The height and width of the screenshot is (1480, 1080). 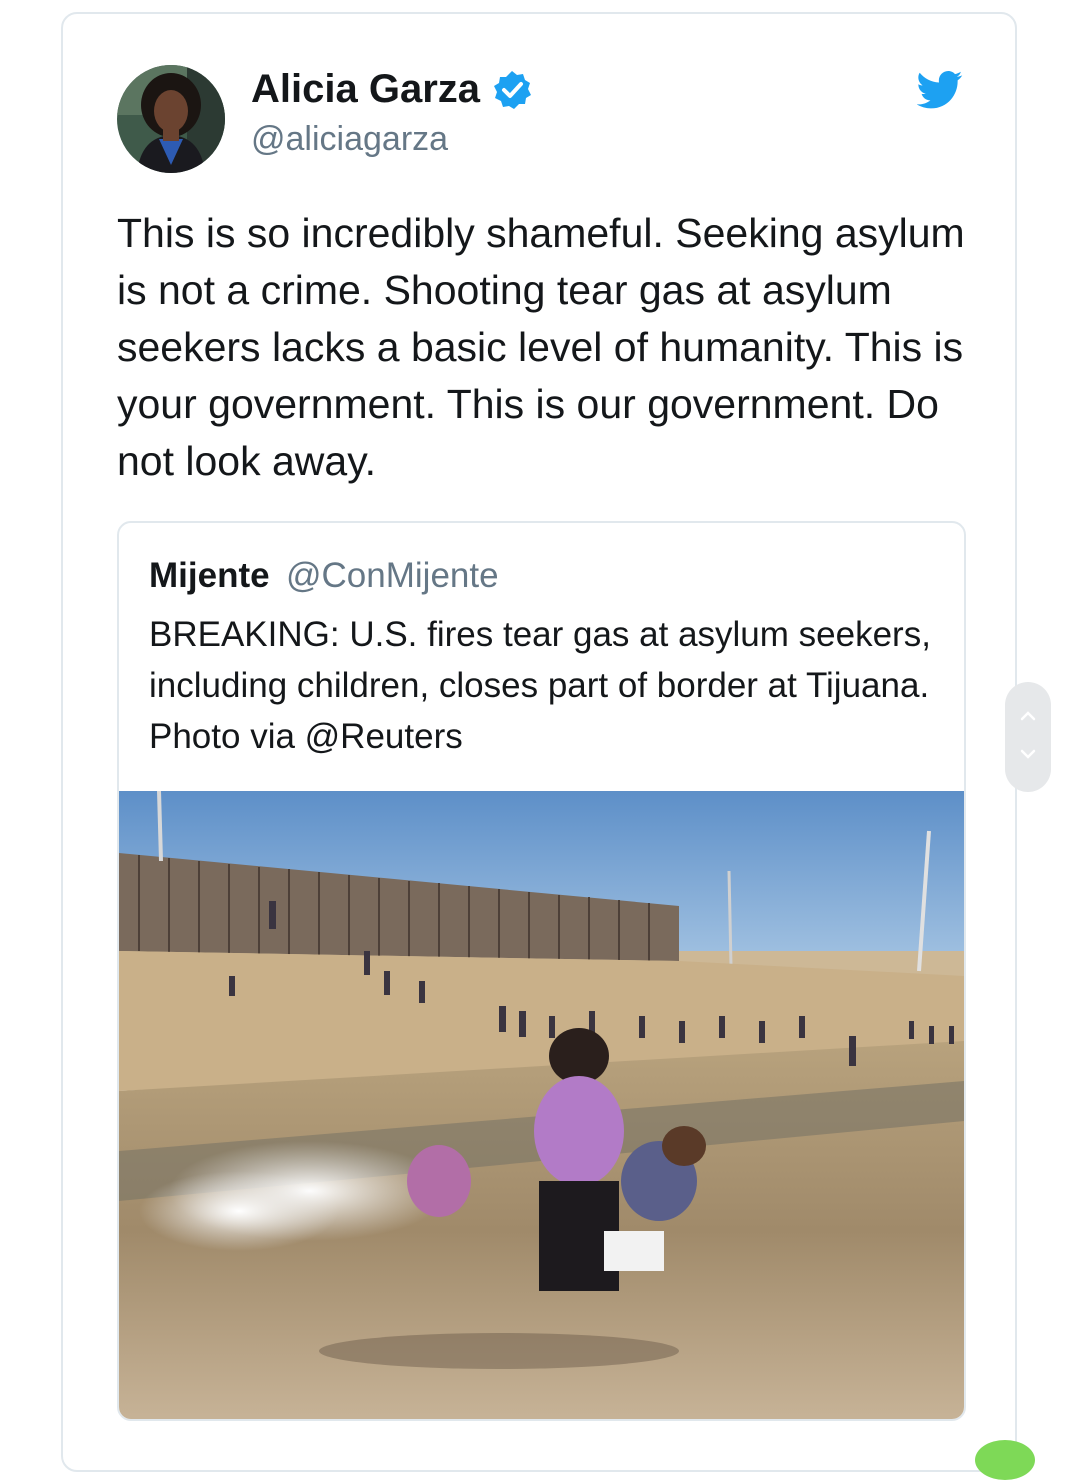 What do you see at coordinates (1005, 1460) in the screenshot?
I see `floating-action-button` at bounding box center [1005, 1460].